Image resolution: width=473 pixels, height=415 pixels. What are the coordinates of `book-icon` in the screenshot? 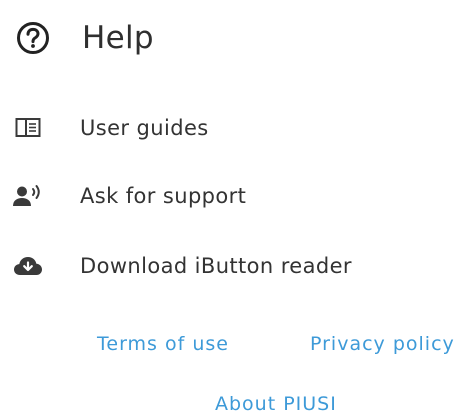 It's located at (28, 128).